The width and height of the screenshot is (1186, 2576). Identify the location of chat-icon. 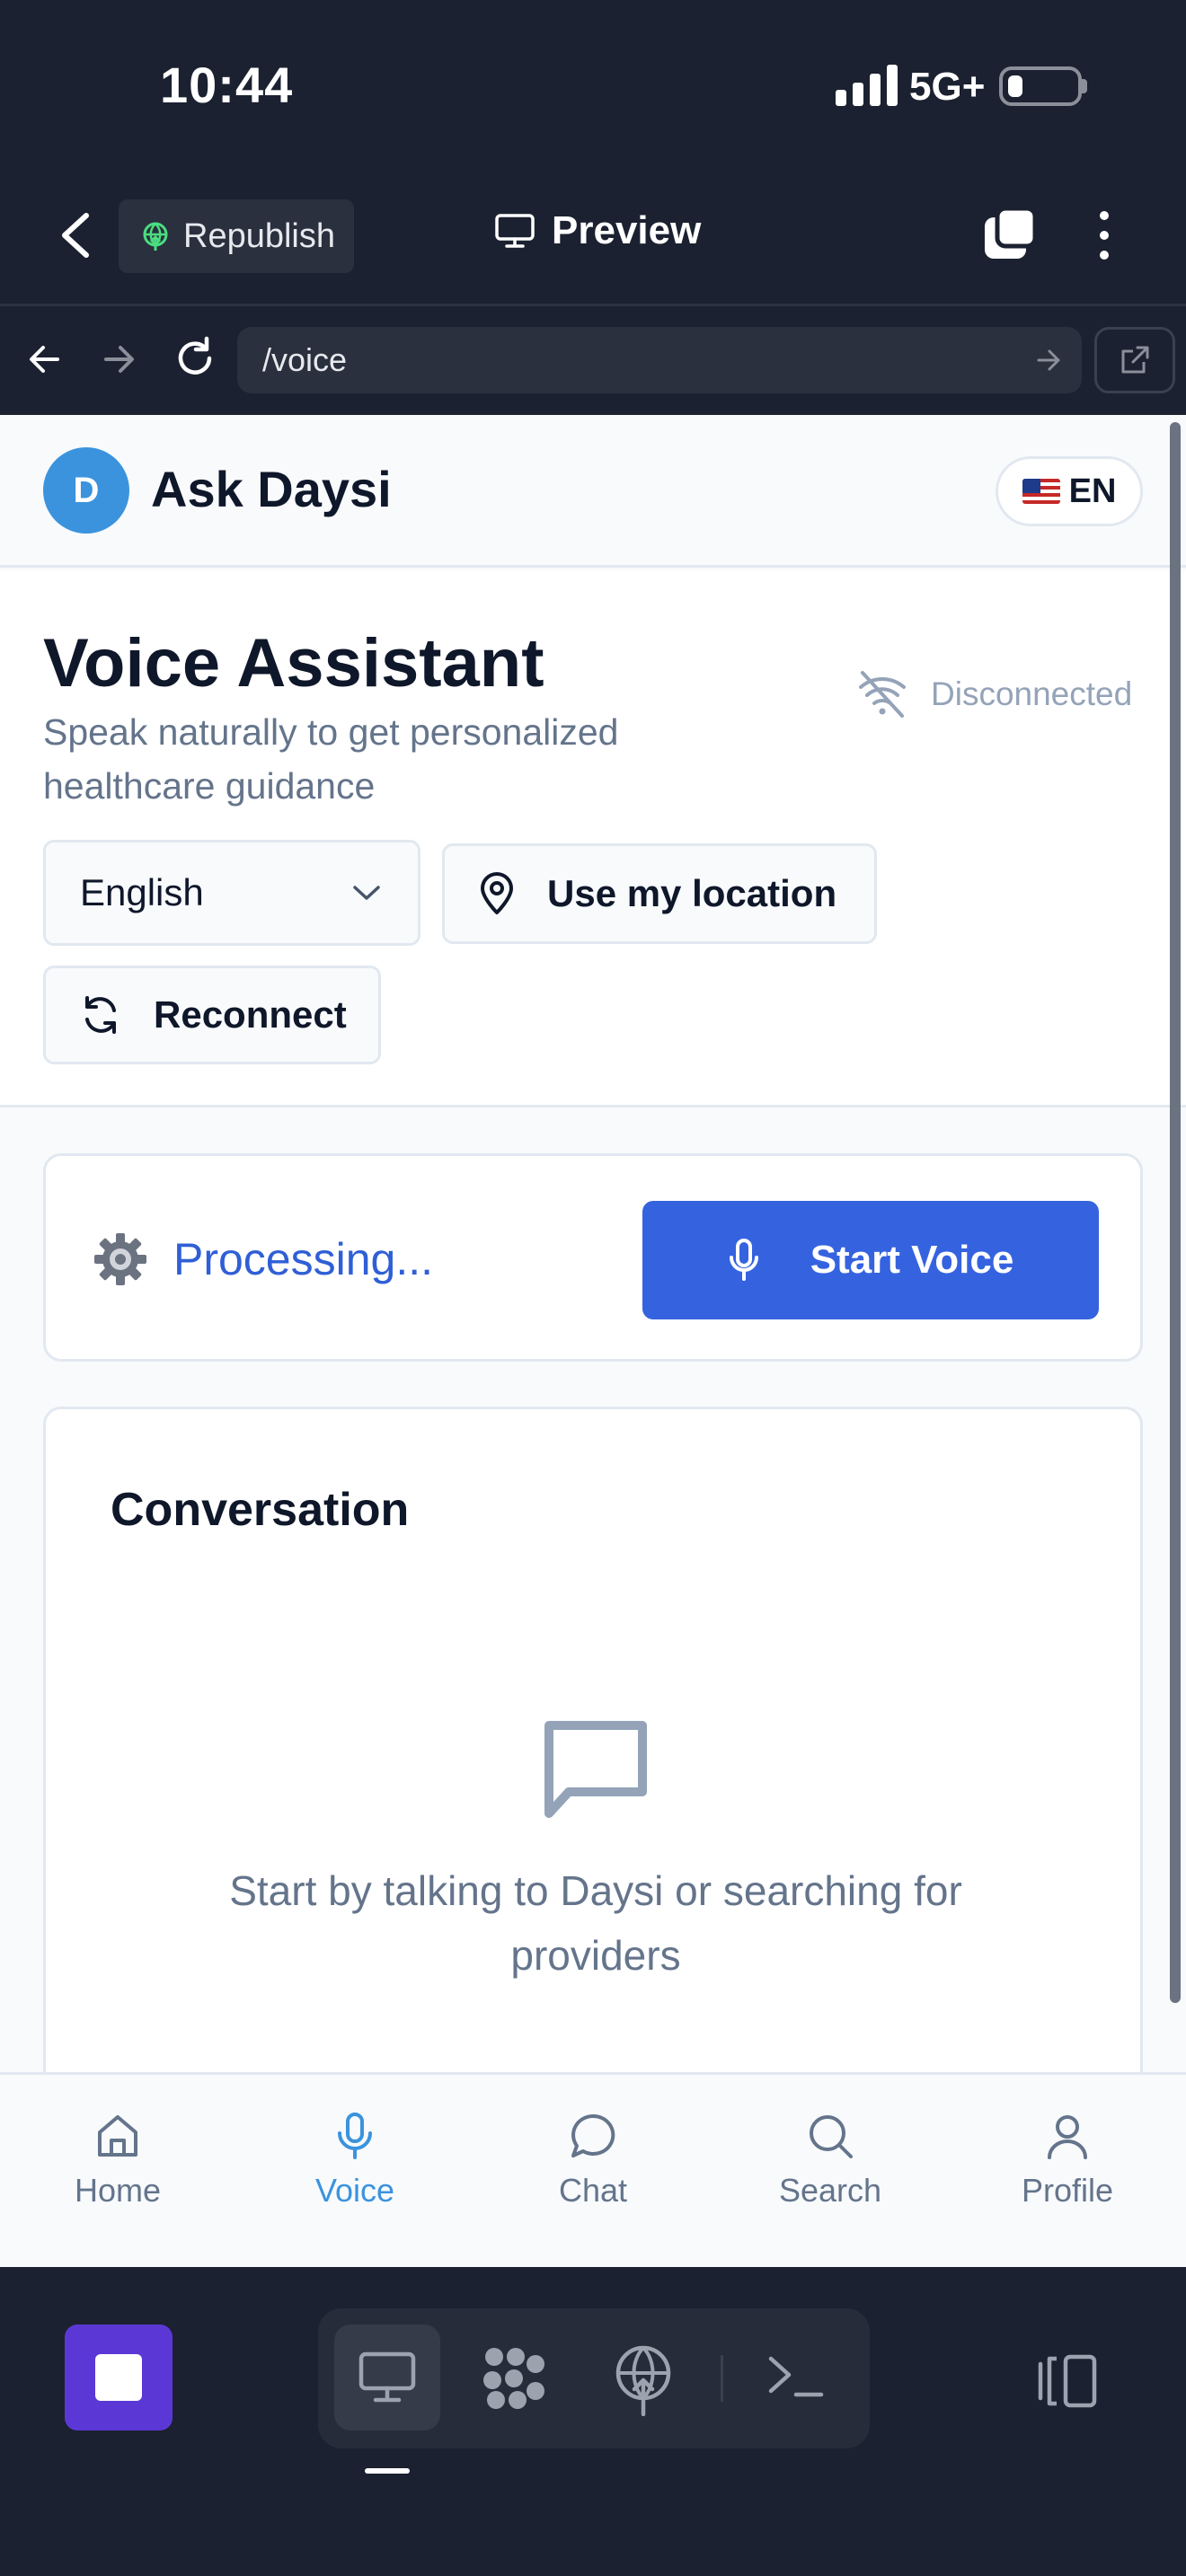
(593, 2135).